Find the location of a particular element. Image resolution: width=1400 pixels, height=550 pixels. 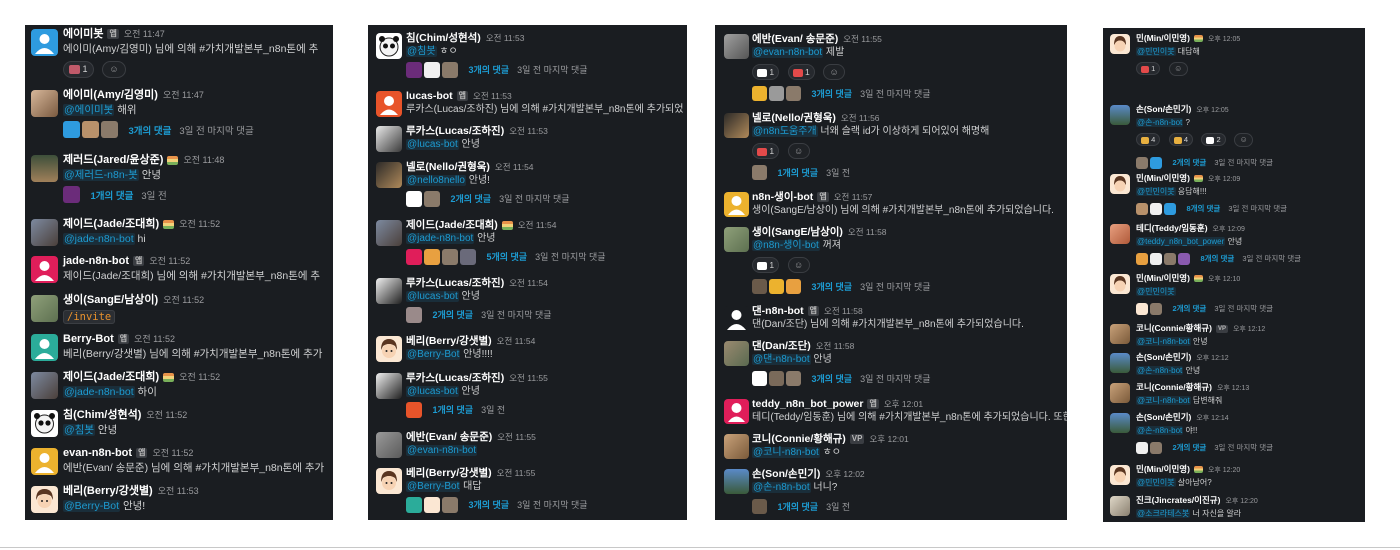

sender-name: evan-n8n-bot is located at coordinates (97, 453).